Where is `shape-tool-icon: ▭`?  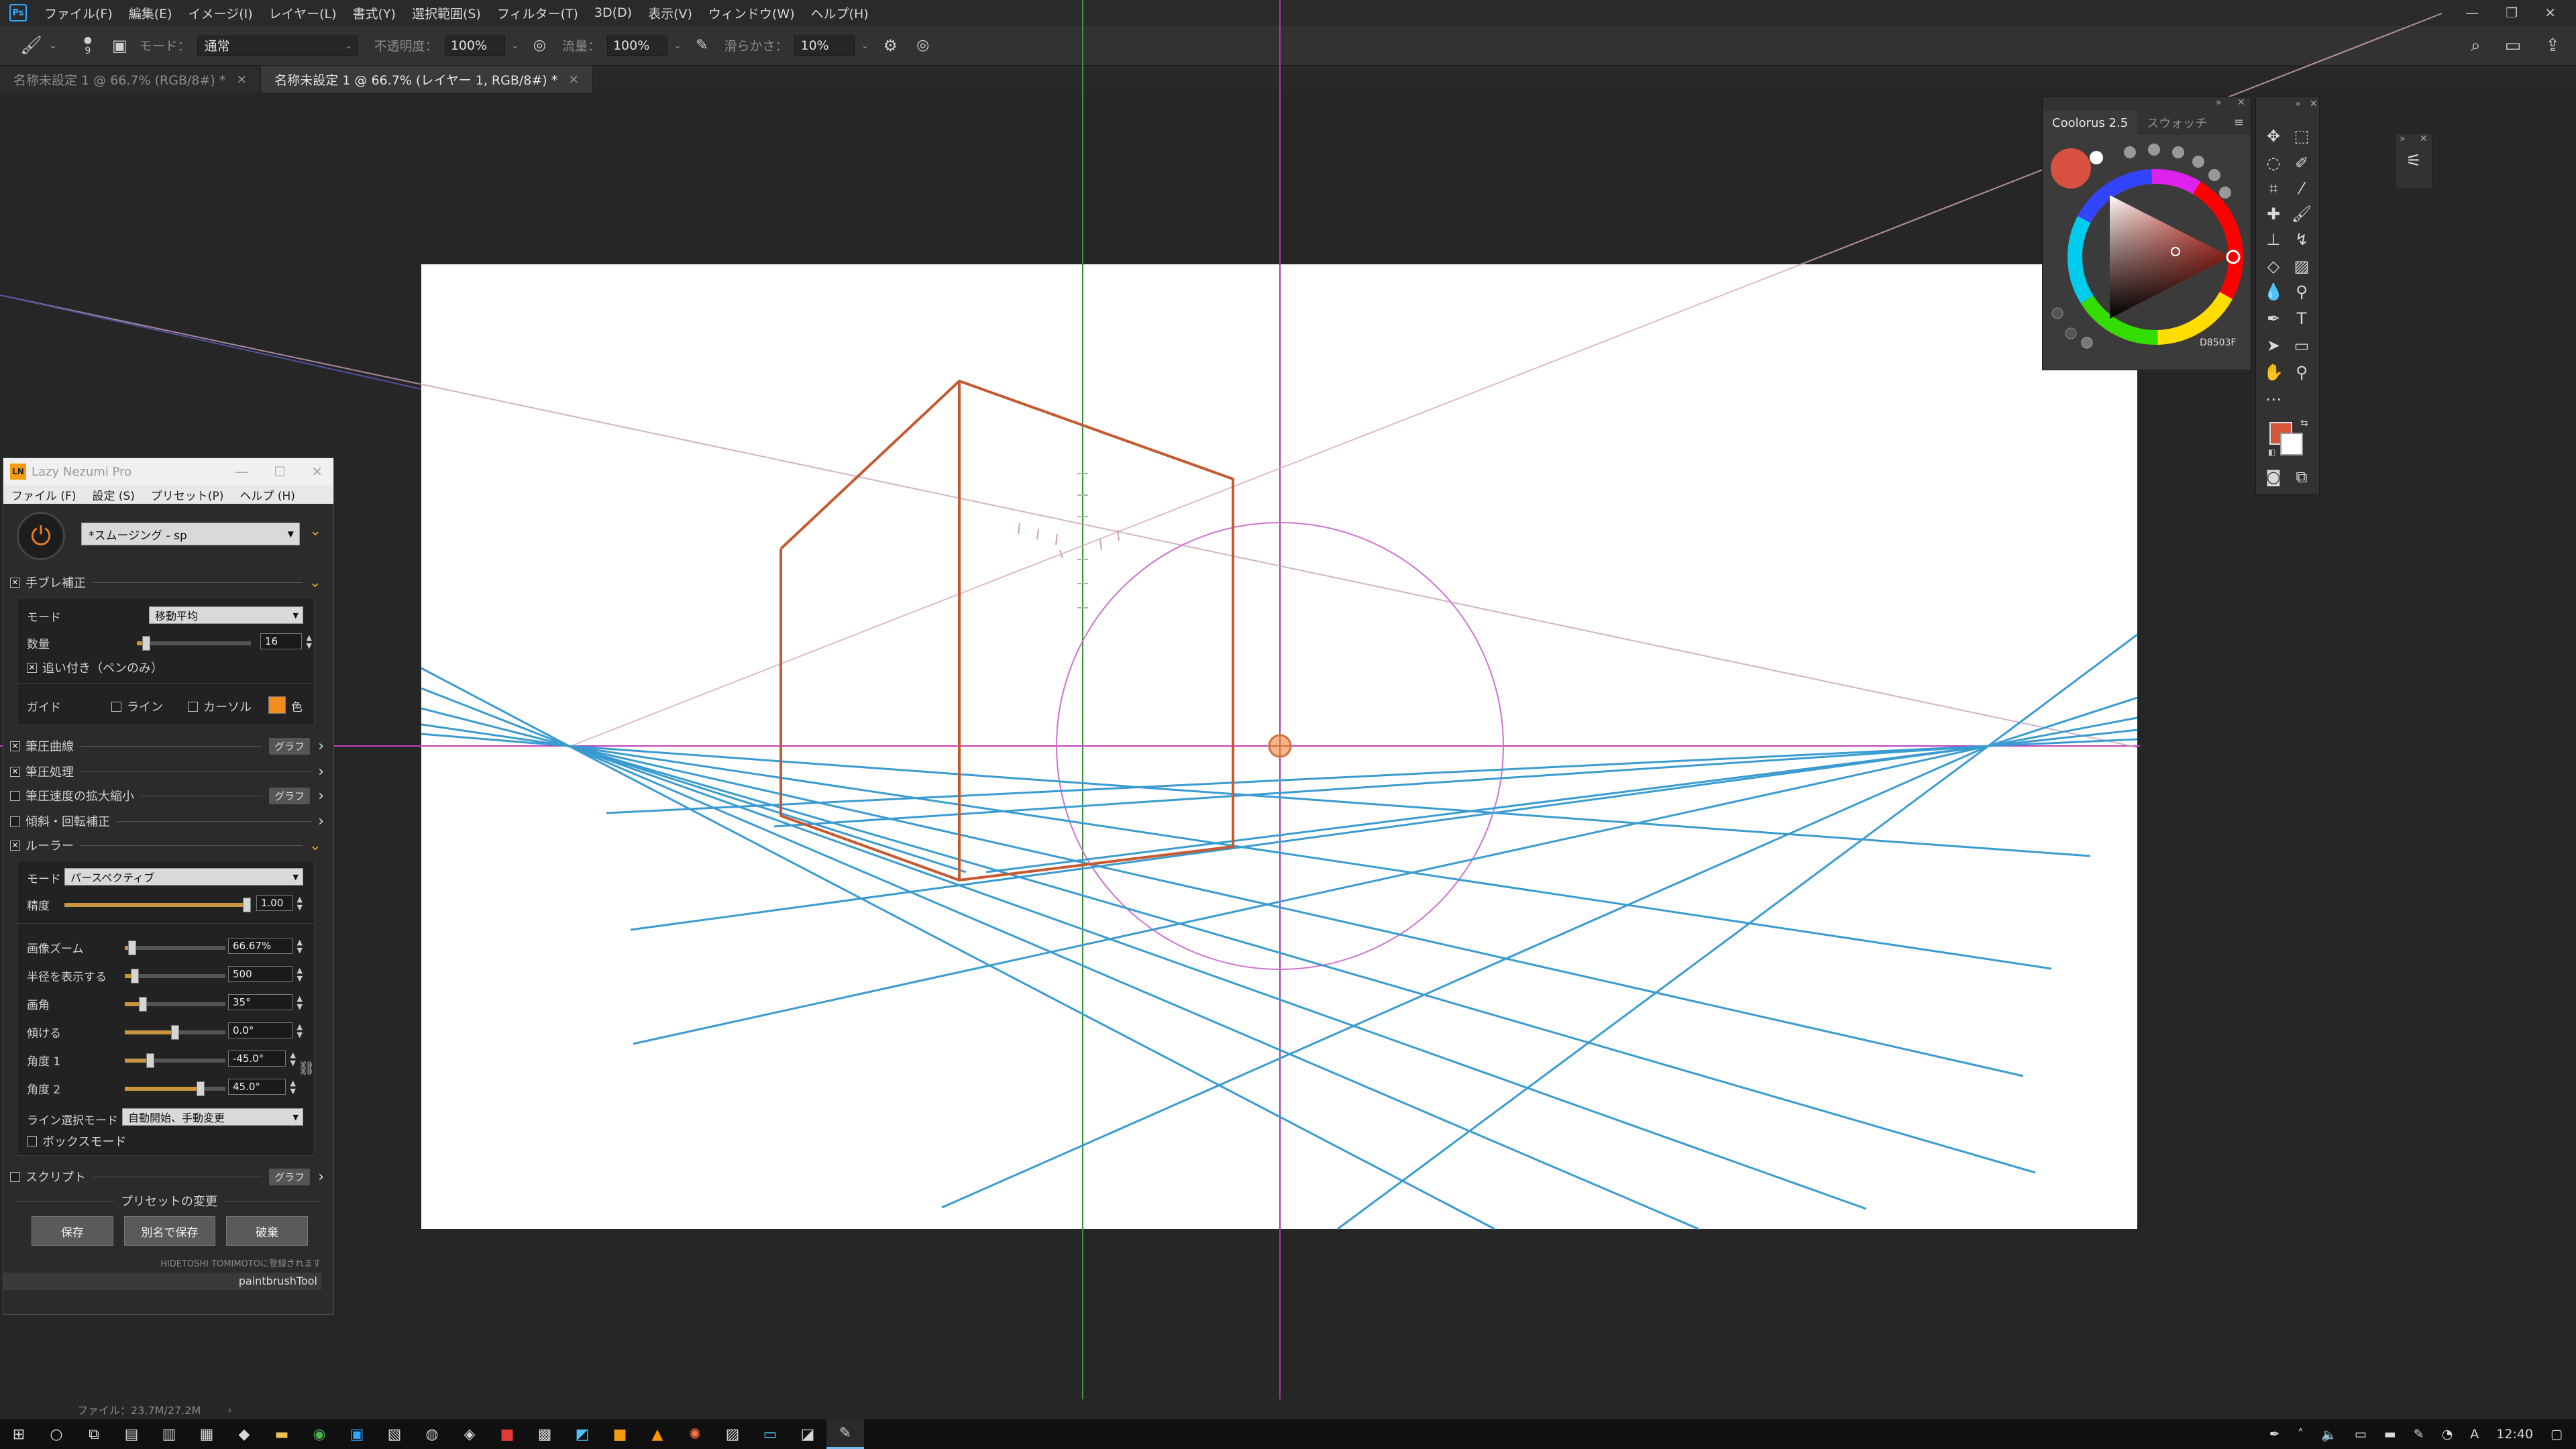
shape-tool-icon: ▭ is located at coordinates (2301, 345).